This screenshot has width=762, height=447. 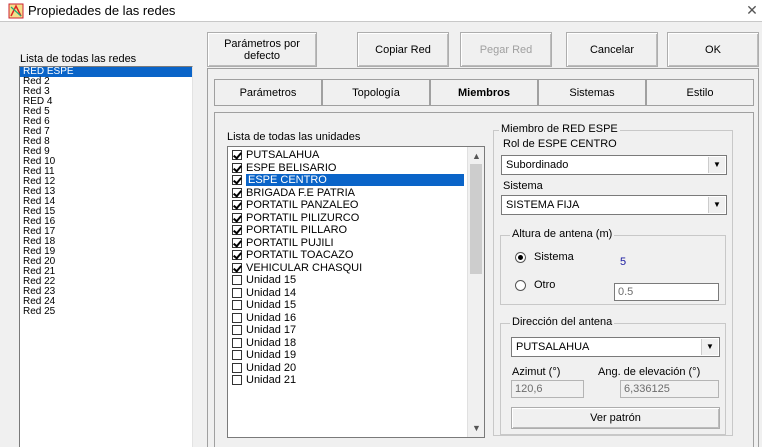 What do you see at coordinates (348, 330) in the screenshot?
I see `unit-list-item: Unidad 17` at bounding box center [348, 330].